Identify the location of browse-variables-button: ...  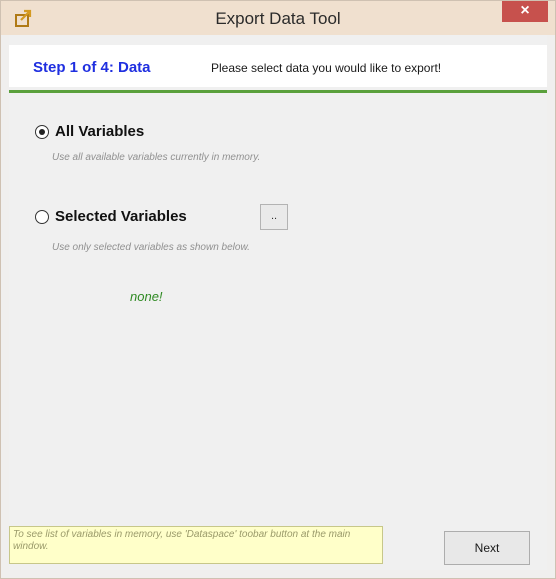
(274, 217).